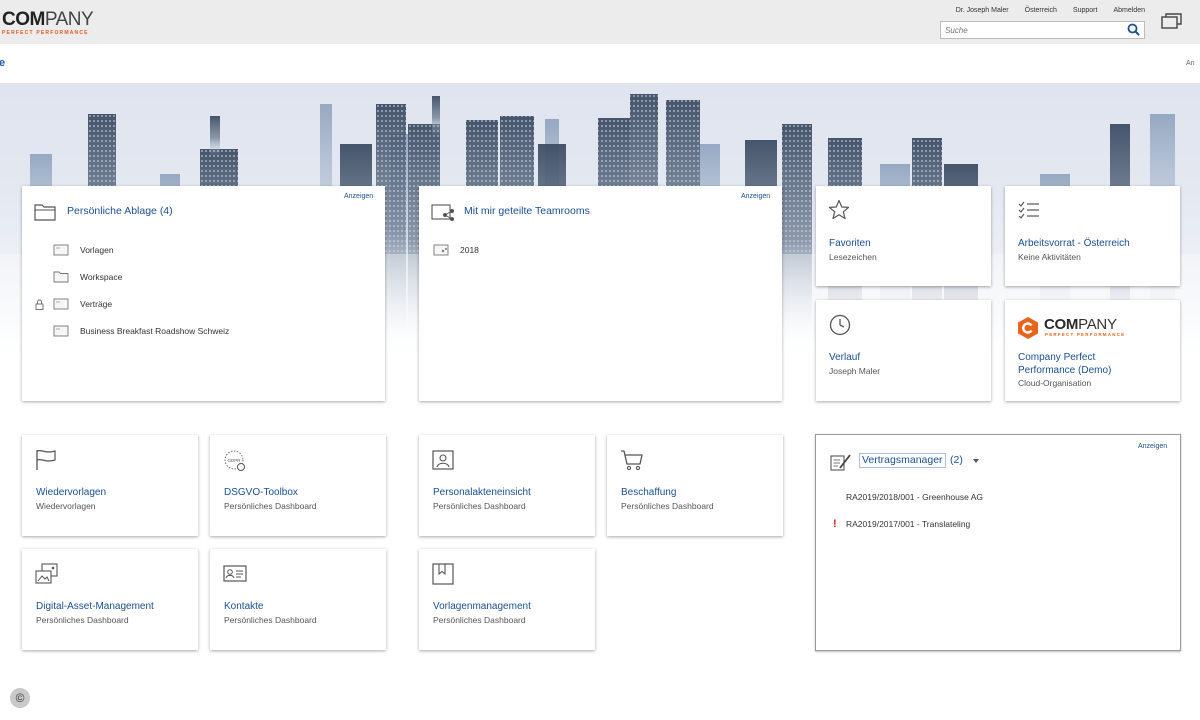 Image resolution: width=1200 pixels, height=720 pixels. I want to click on list-item: Workspace, so click(87, 277).